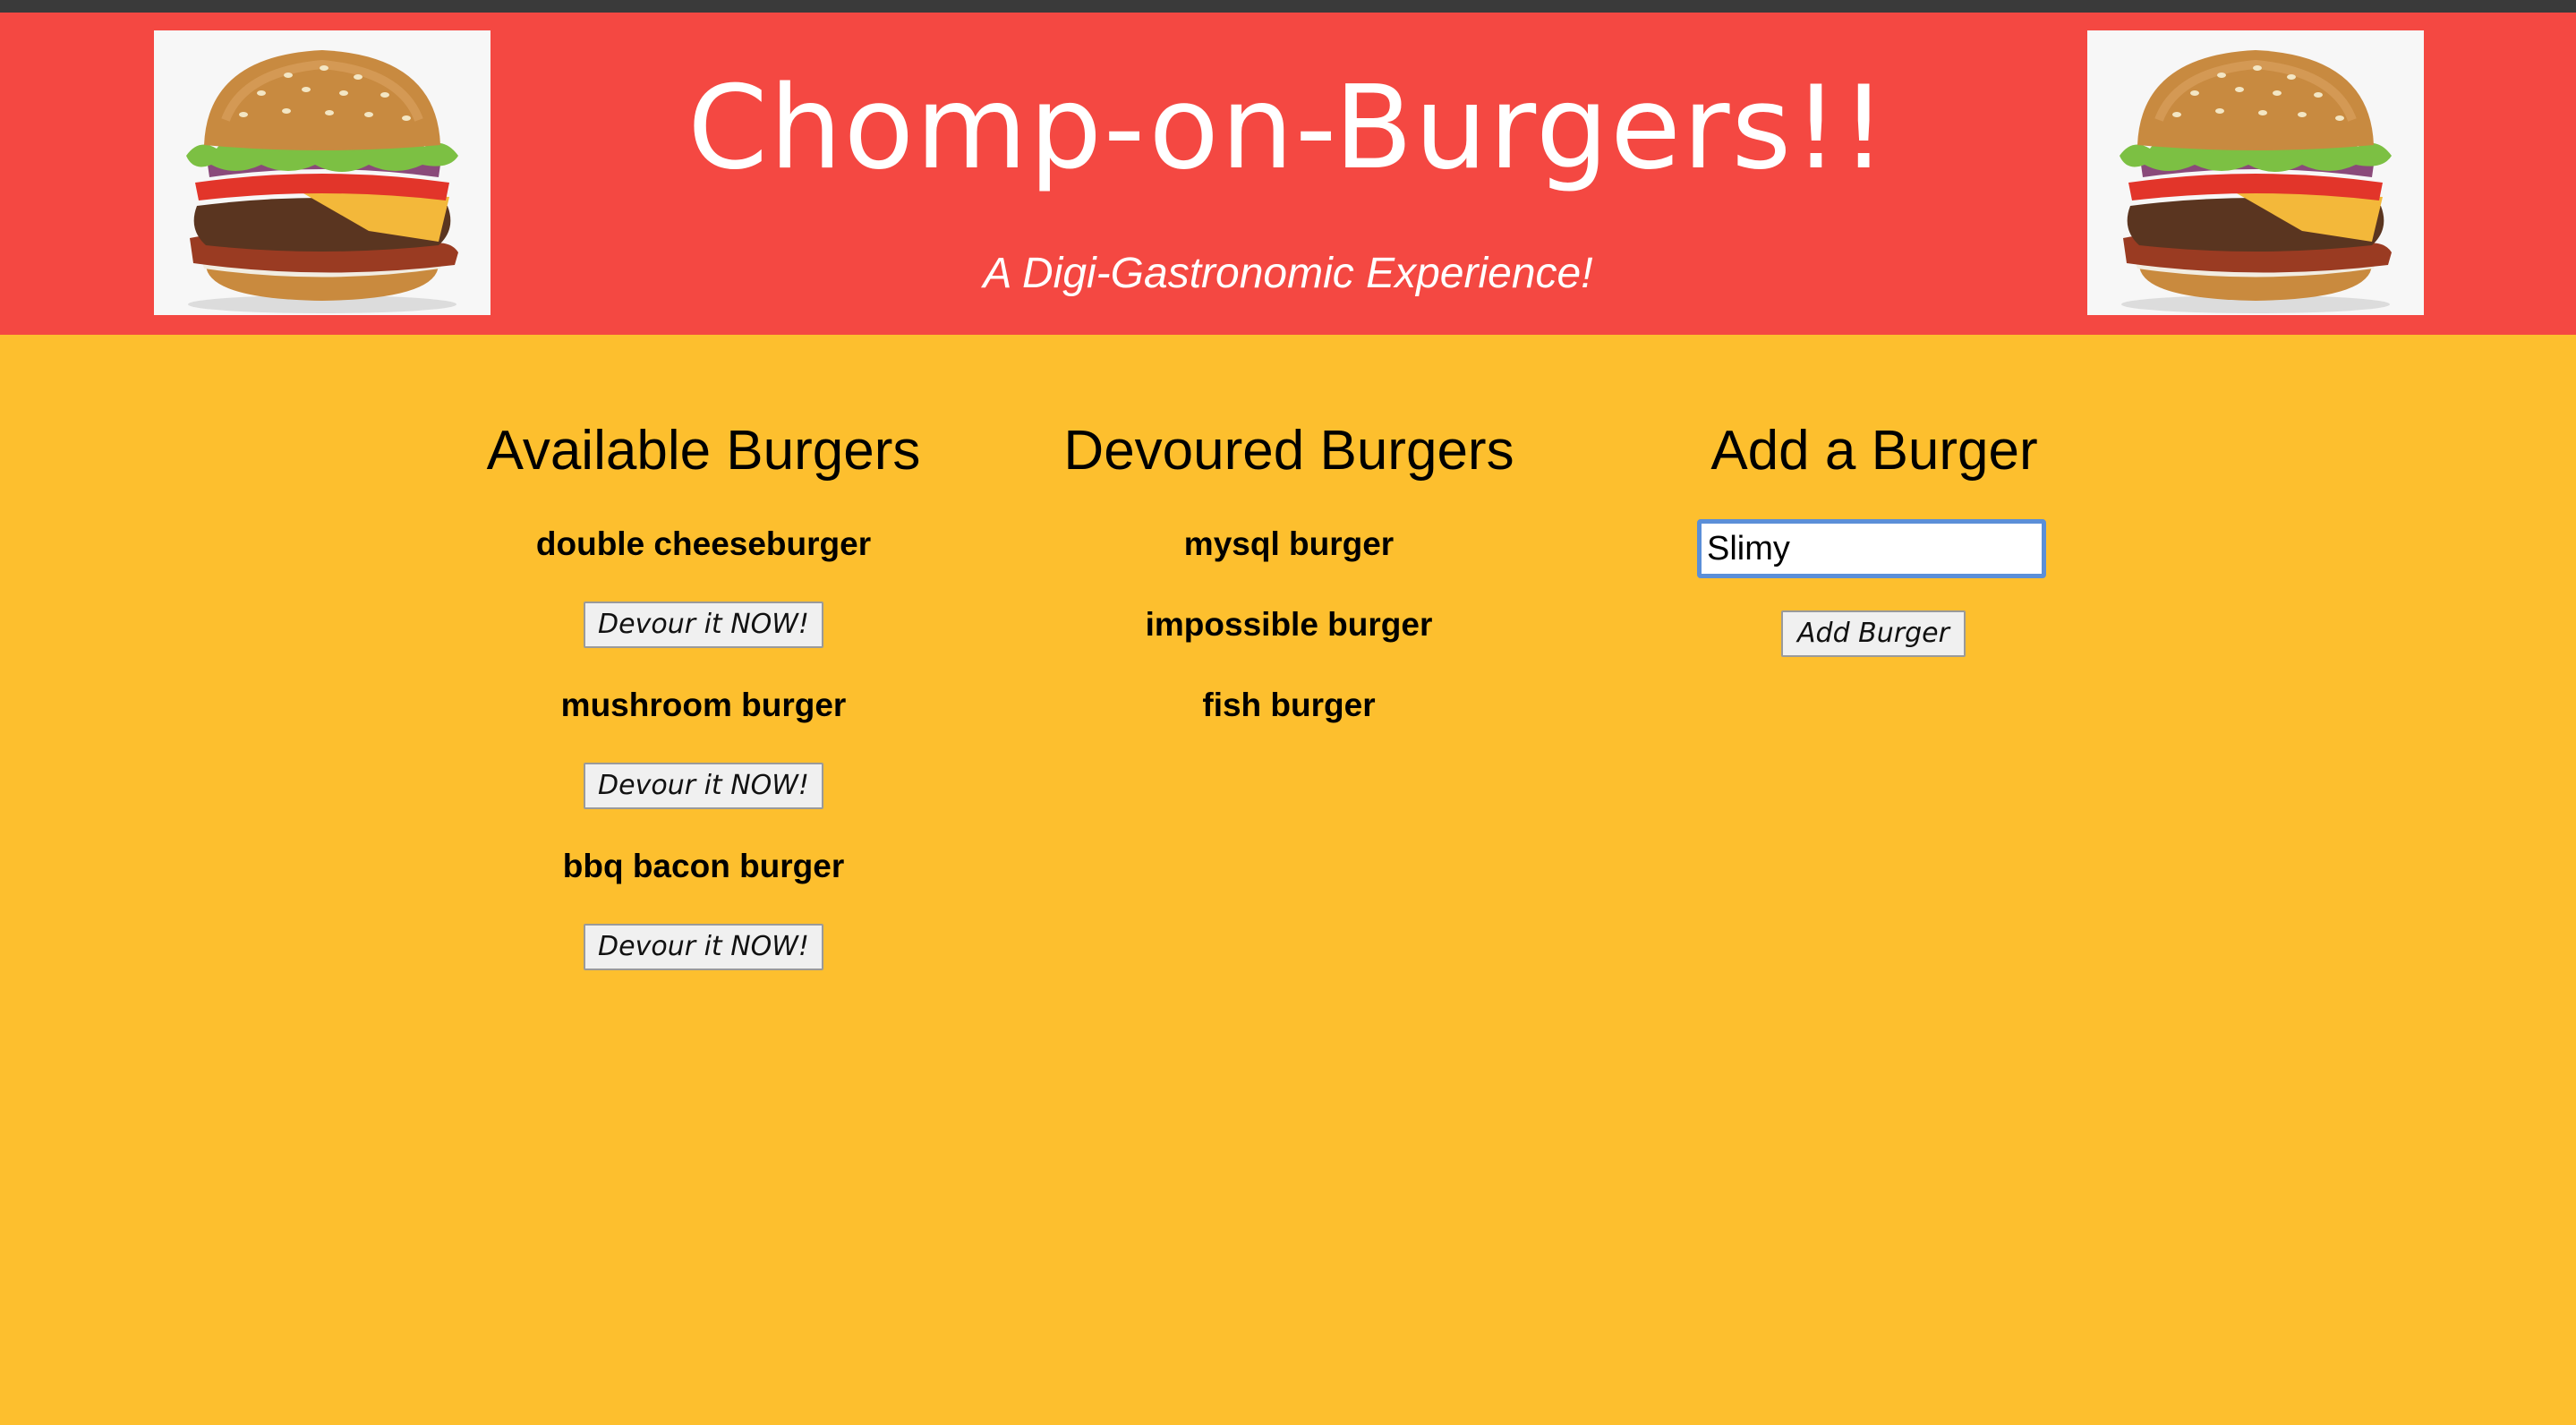 Image resolution: width=2576 pixels, height=1425 pixels. Describe the element at coordinates (1289, 705) in the screenshot. I see `devoured-burger-item: fish burger` at that location.